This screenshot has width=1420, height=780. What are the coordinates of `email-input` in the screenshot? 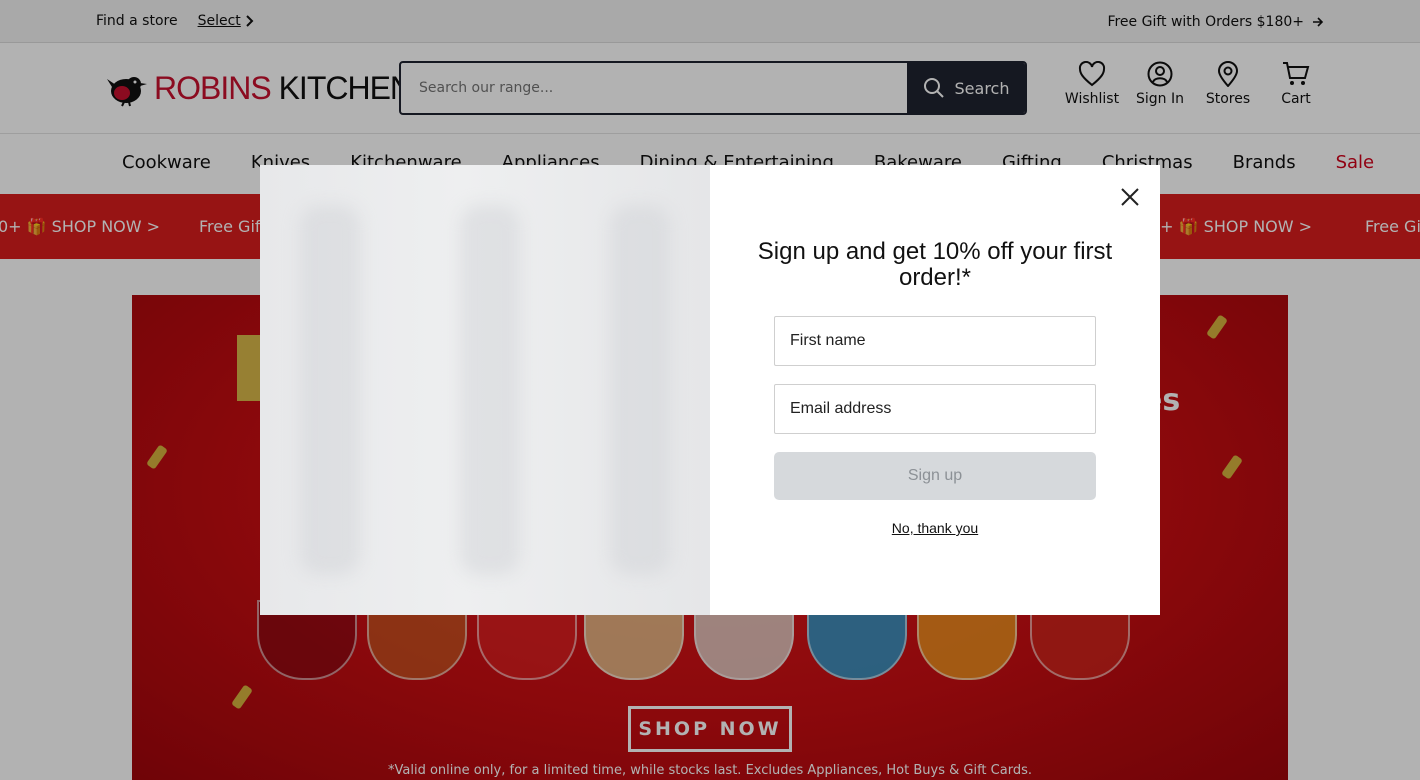 It's located at (935, 409).